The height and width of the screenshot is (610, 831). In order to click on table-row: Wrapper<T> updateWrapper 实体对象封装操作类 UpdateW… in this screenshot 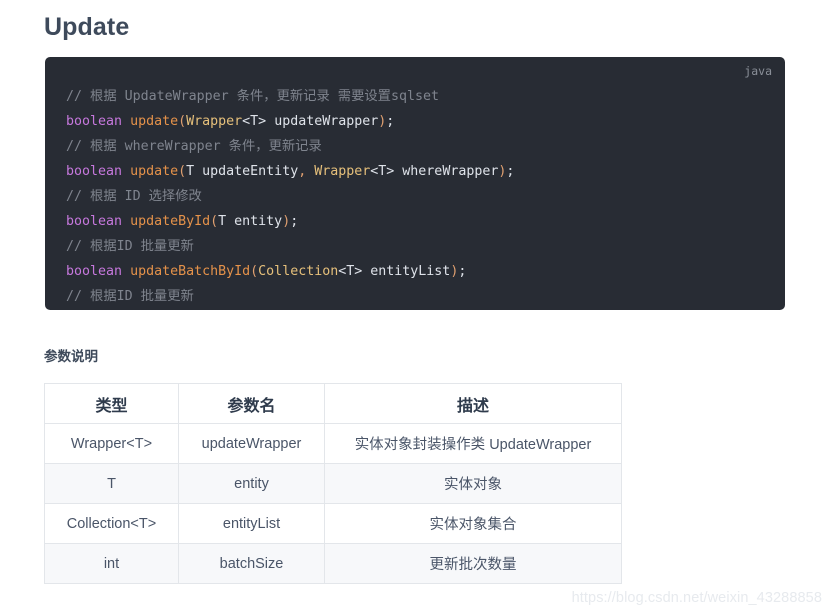, I will do `click(333, 443)`.